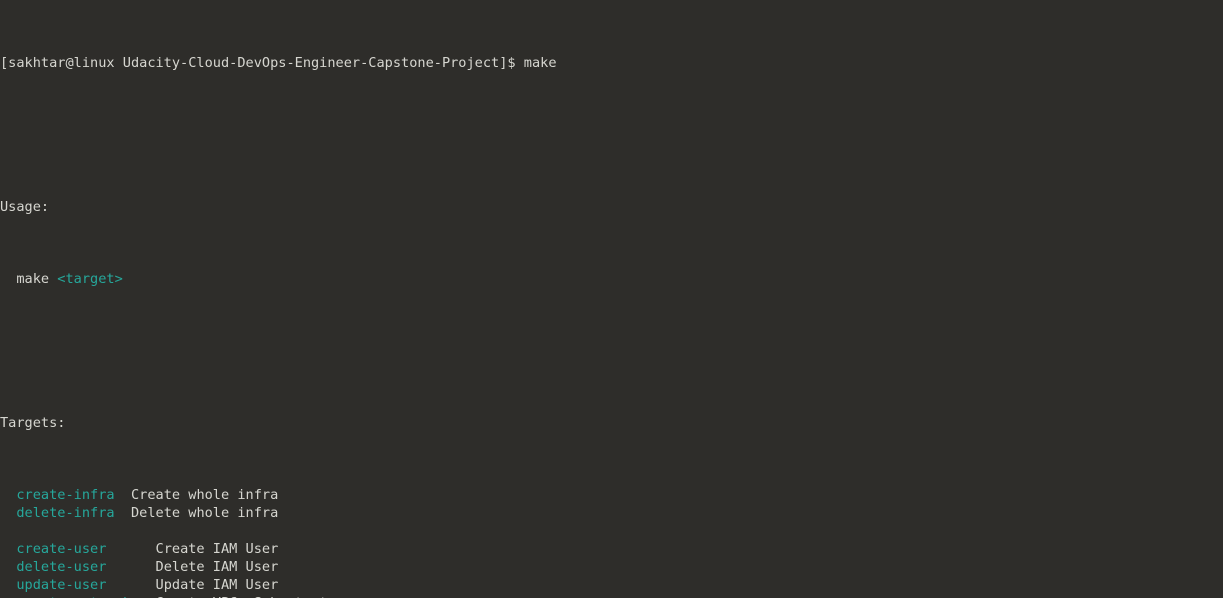  I want to click on targets-heading: Targets:, so click(33, 423).